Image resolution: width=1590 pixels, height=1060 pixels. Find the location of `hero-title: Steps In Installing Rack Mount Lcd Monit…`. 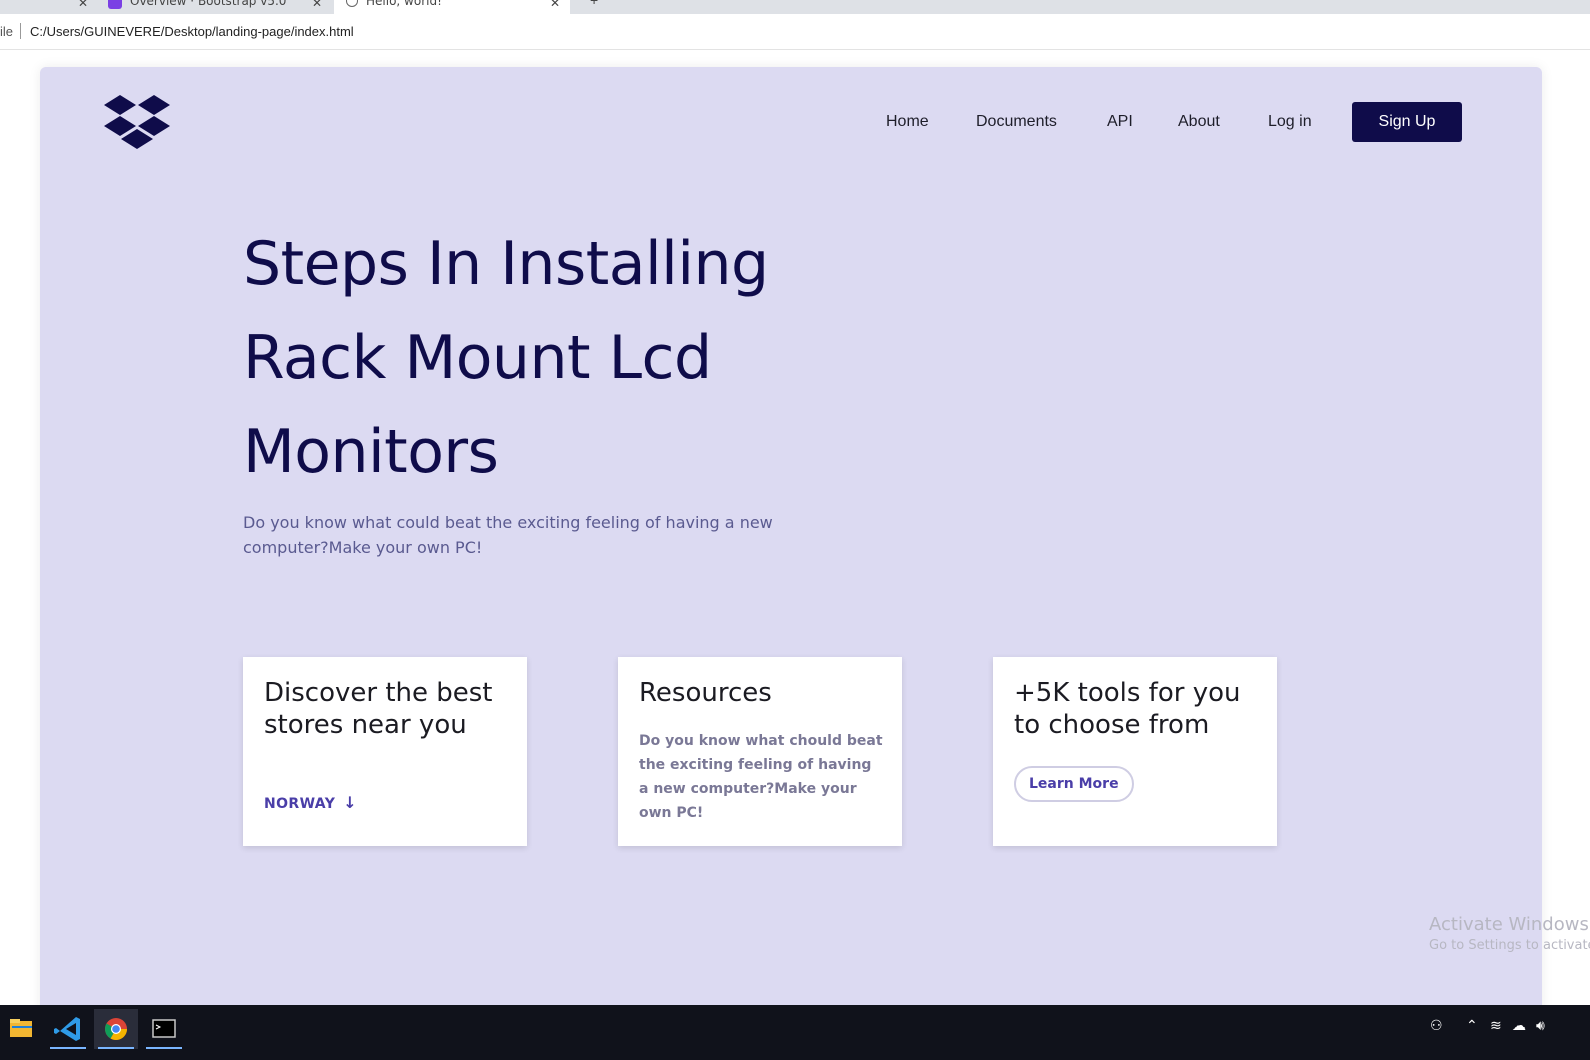

hero-title: Steps In Installing Rack Mount Lcd Monit… is located at coordinates (563, 358).